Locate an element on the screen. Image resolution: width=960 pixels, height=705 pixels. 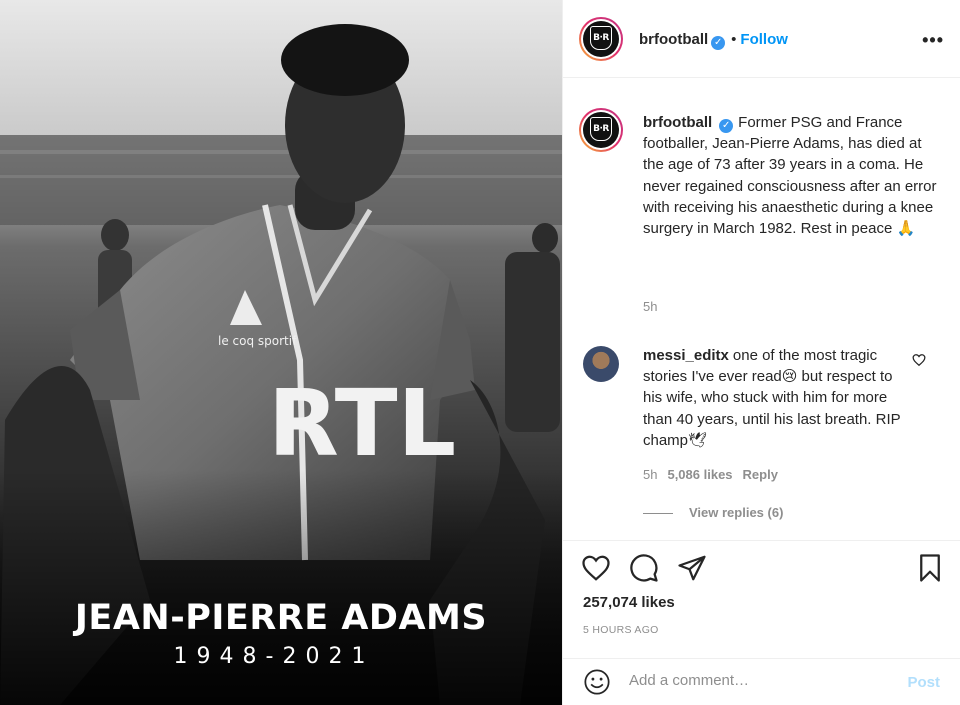
comment-likes: 5,086 likes is located at coordinates (699, 474).